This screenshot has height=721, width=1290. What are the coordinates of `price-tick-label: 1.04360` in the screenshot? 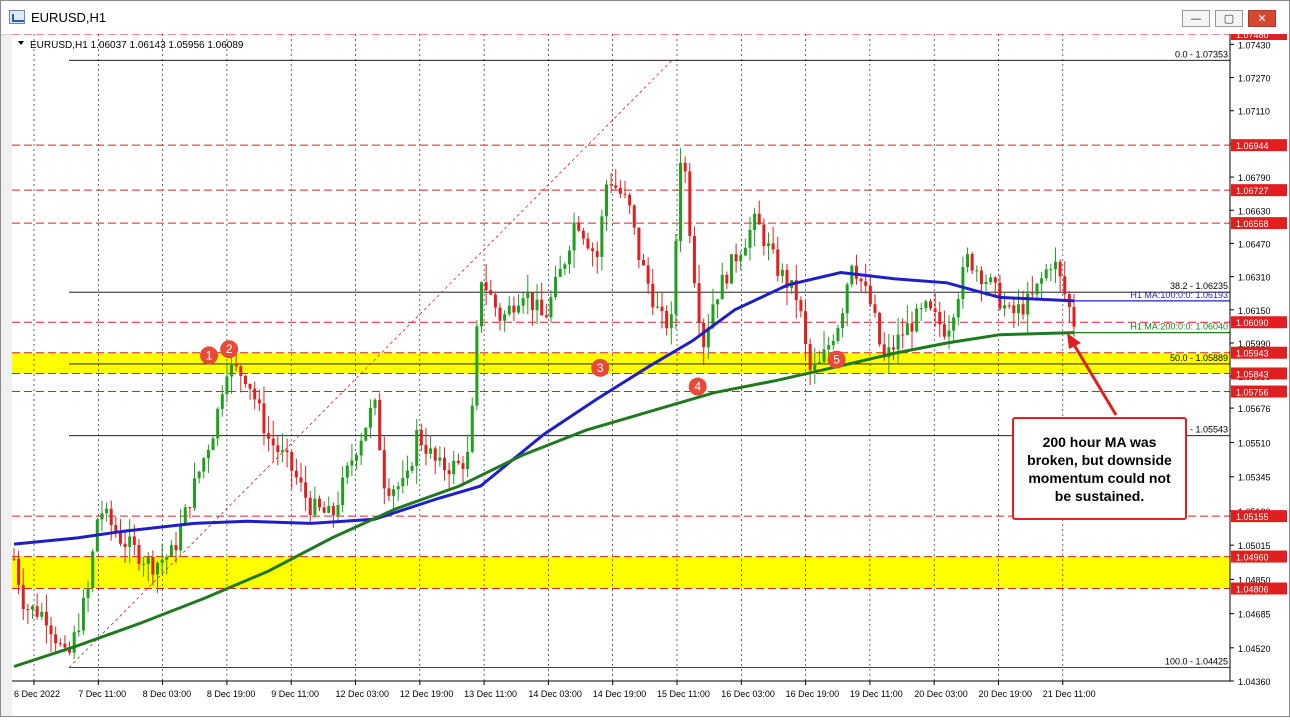 It's located at (1254, 682).